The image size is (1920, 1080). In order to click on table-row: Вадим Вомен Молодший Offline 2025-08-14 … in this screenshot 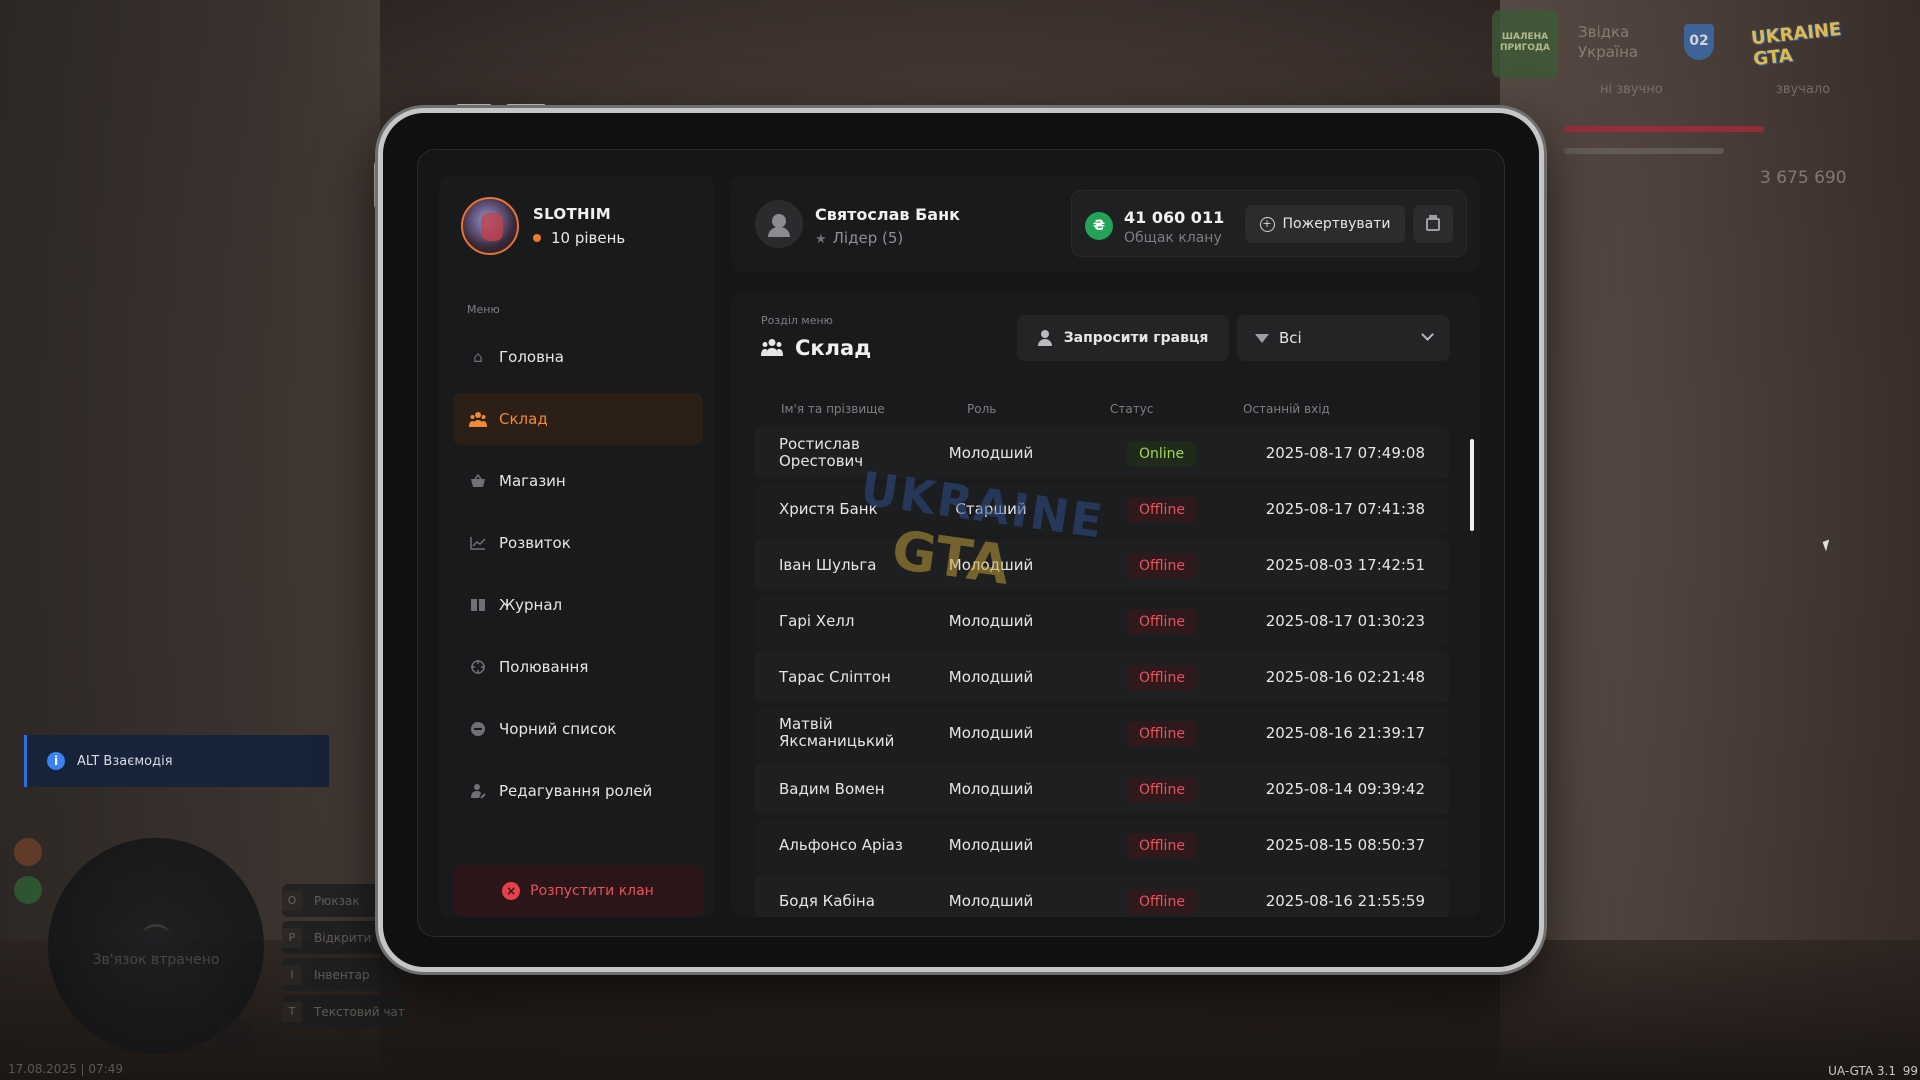, I will do `click(1102, 789)`.